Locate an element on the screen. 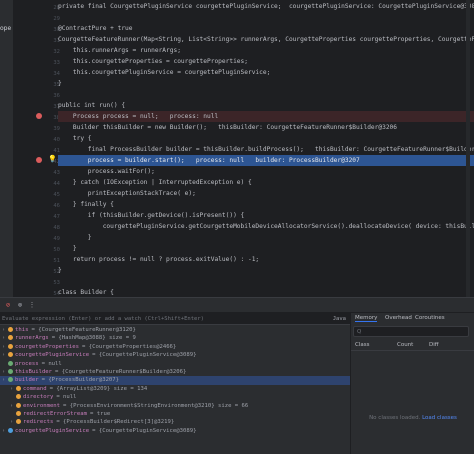  code-line: process.waitFor(); is located at coordinates (266, 171).